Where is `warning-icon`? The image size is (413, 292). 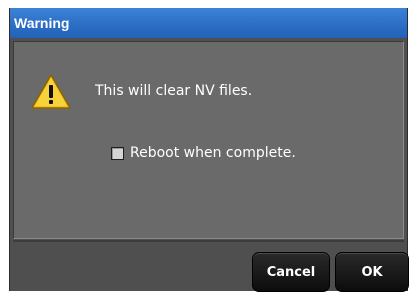
warning-icon is located at coordinates (51, 91).